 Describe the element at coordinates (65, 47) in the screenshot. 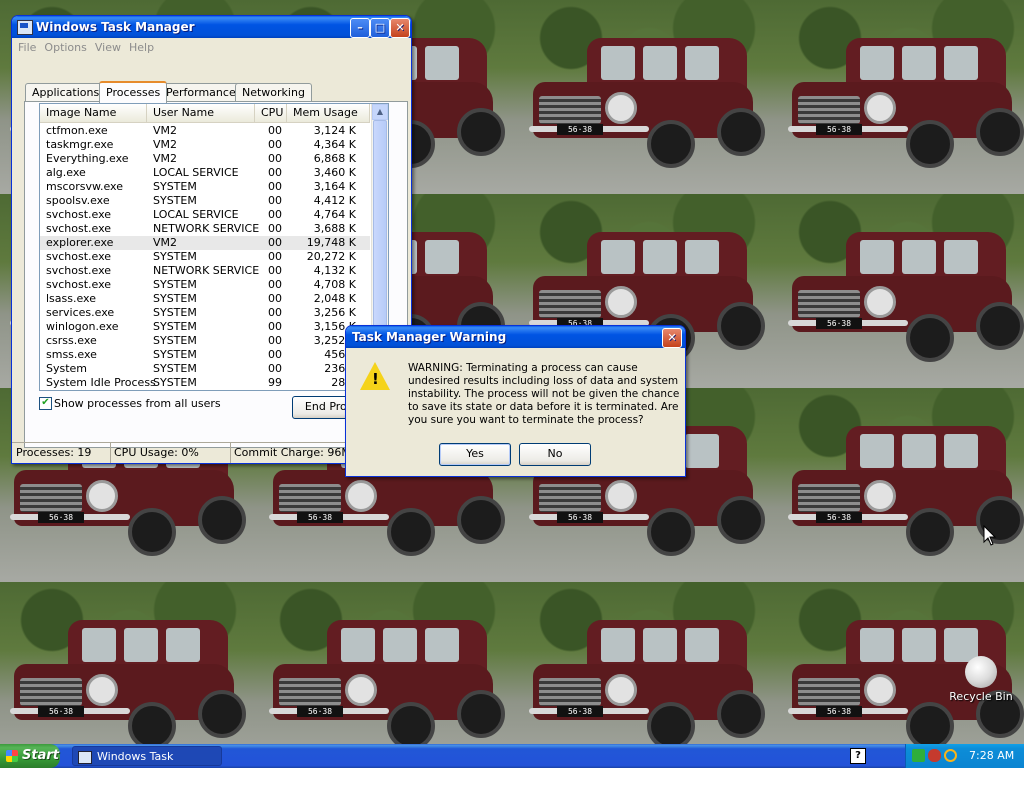

I see `menu-options: Options` at that location.